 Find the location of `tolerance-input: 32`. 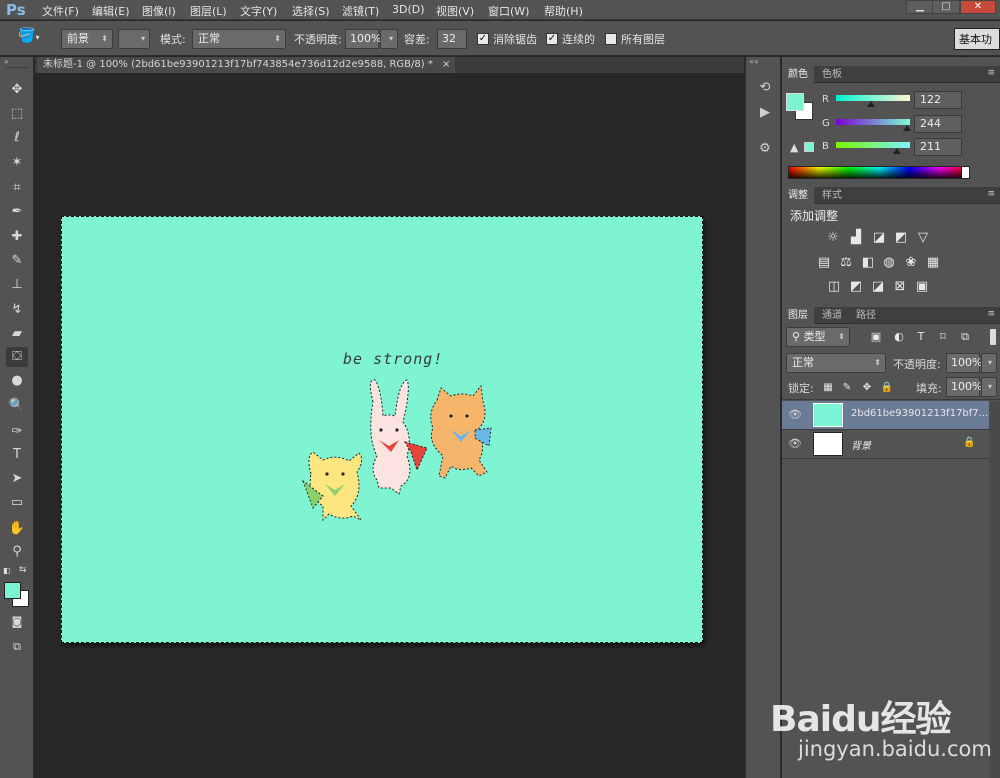

tolerance-input: 32 is located at coordinates (452, 39).